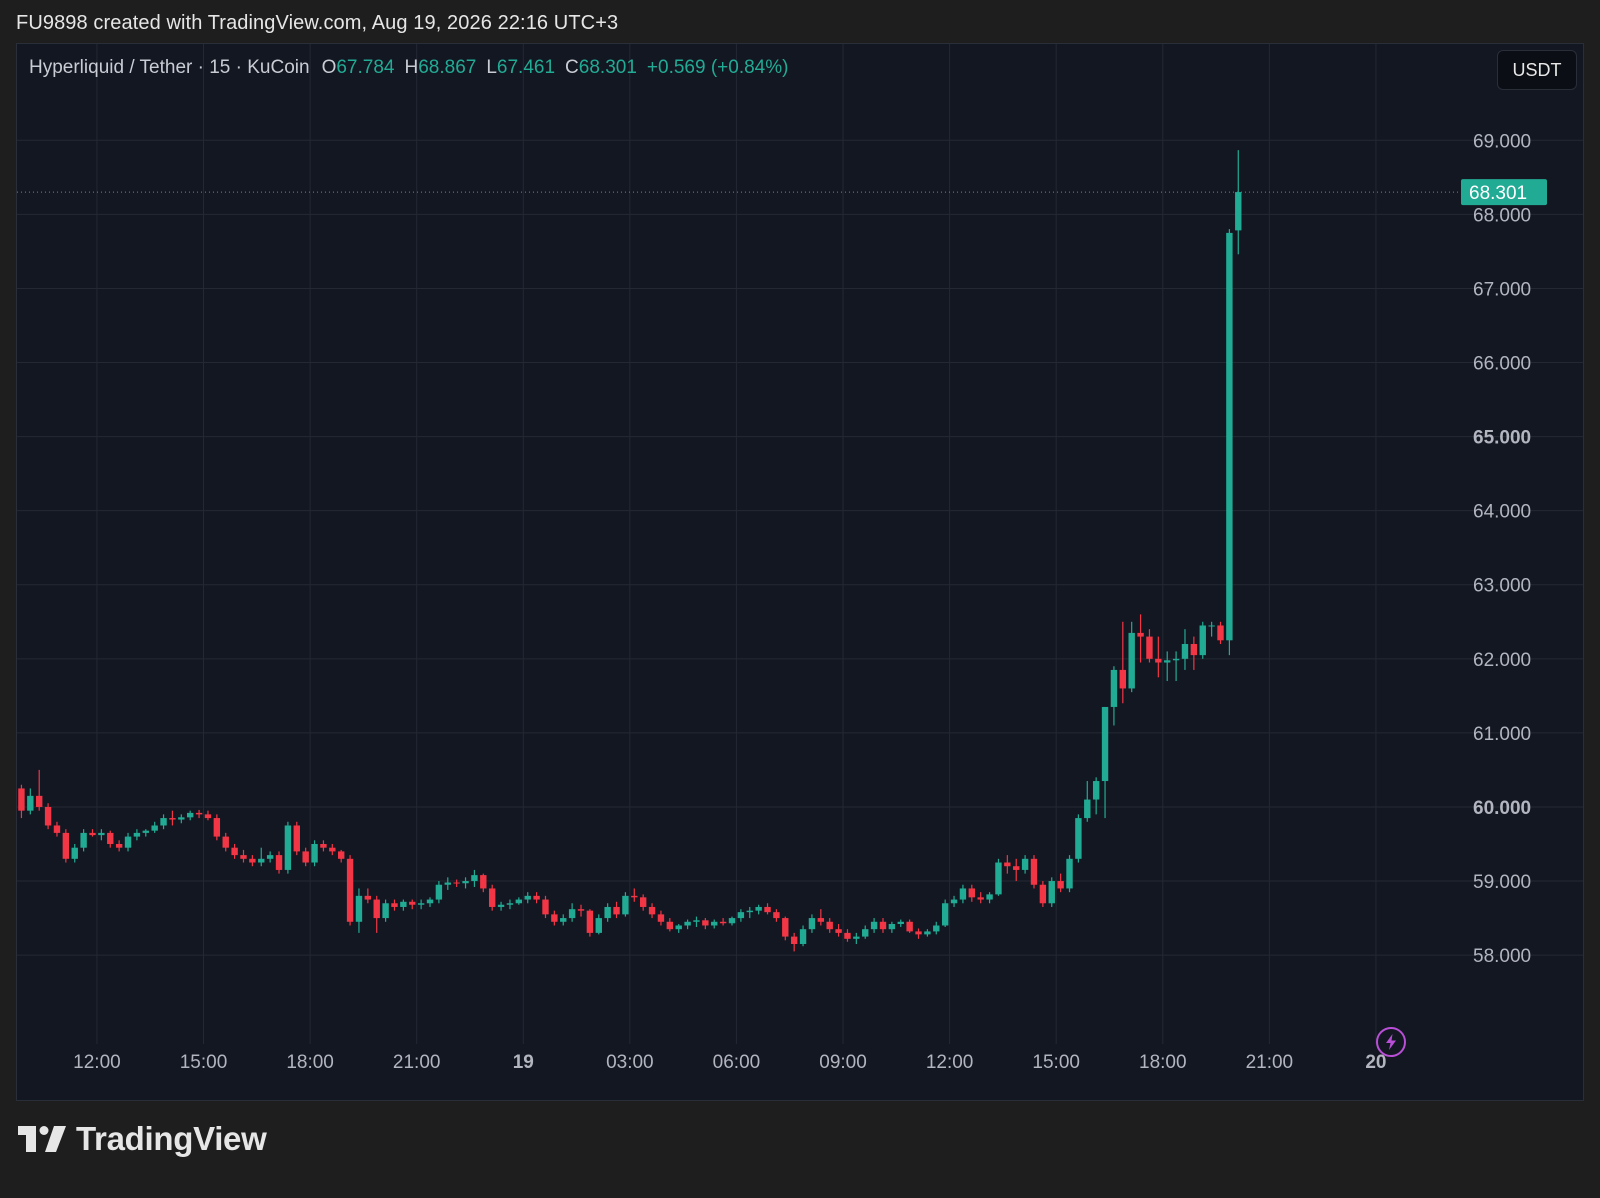 Image resolution: width=1600 pixels, height=1198 pixels. Describe the element at coordinates (491, 67) in the screenshot. I see `low-label: L` at that location.